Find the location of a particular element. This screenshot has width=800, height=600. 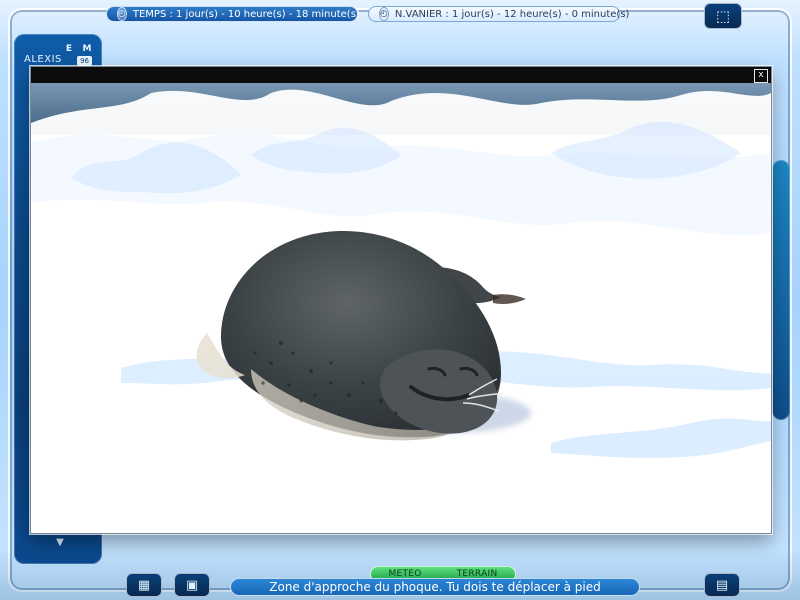

square-arrow-icon: ⬚ is located at coordinates (723, 16).